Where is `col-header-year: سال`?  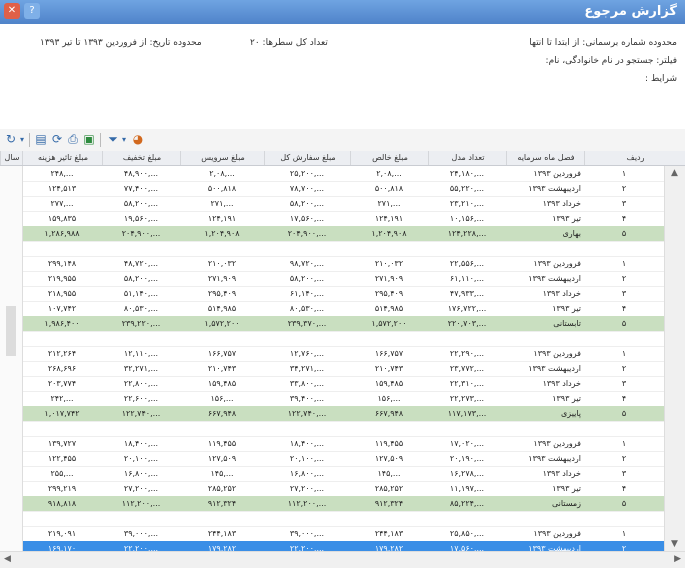 col-header-year: سال is located at coordinates (11, 158).